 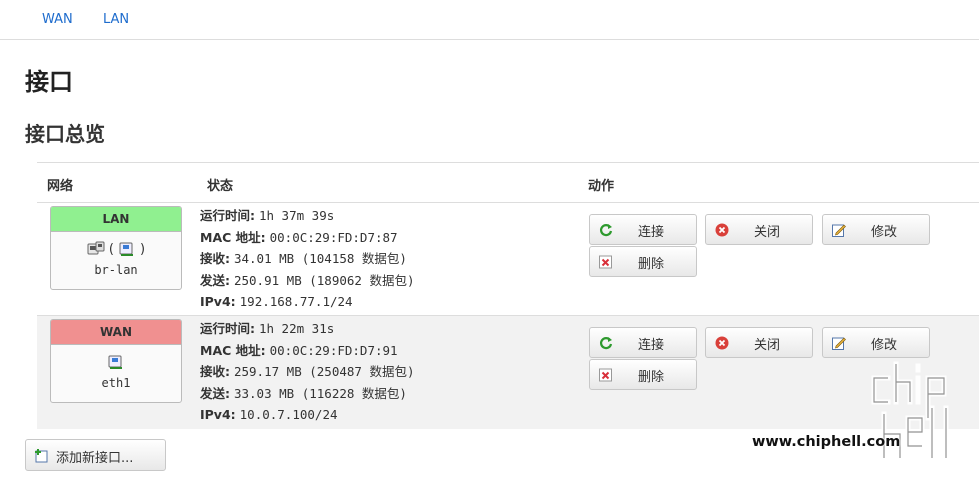 I want to click on rx-value: 259.17 MB (250487 数据包), so click(x=324, y=371).